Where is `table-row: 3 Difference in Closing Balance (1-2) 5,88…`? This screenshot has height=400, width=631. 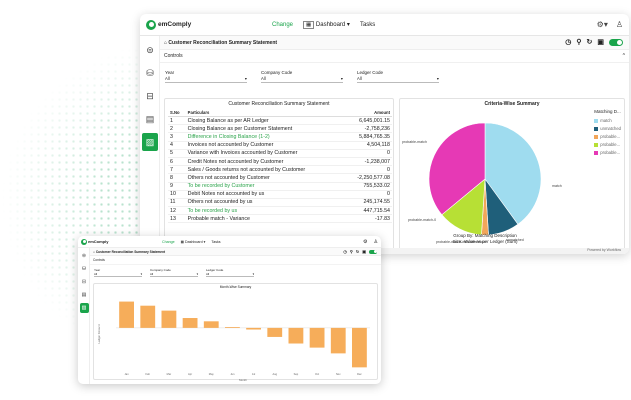
table-row: 3 Difference in Closing Balance (1-2) 5,88… is located at coordinates (280, 137).